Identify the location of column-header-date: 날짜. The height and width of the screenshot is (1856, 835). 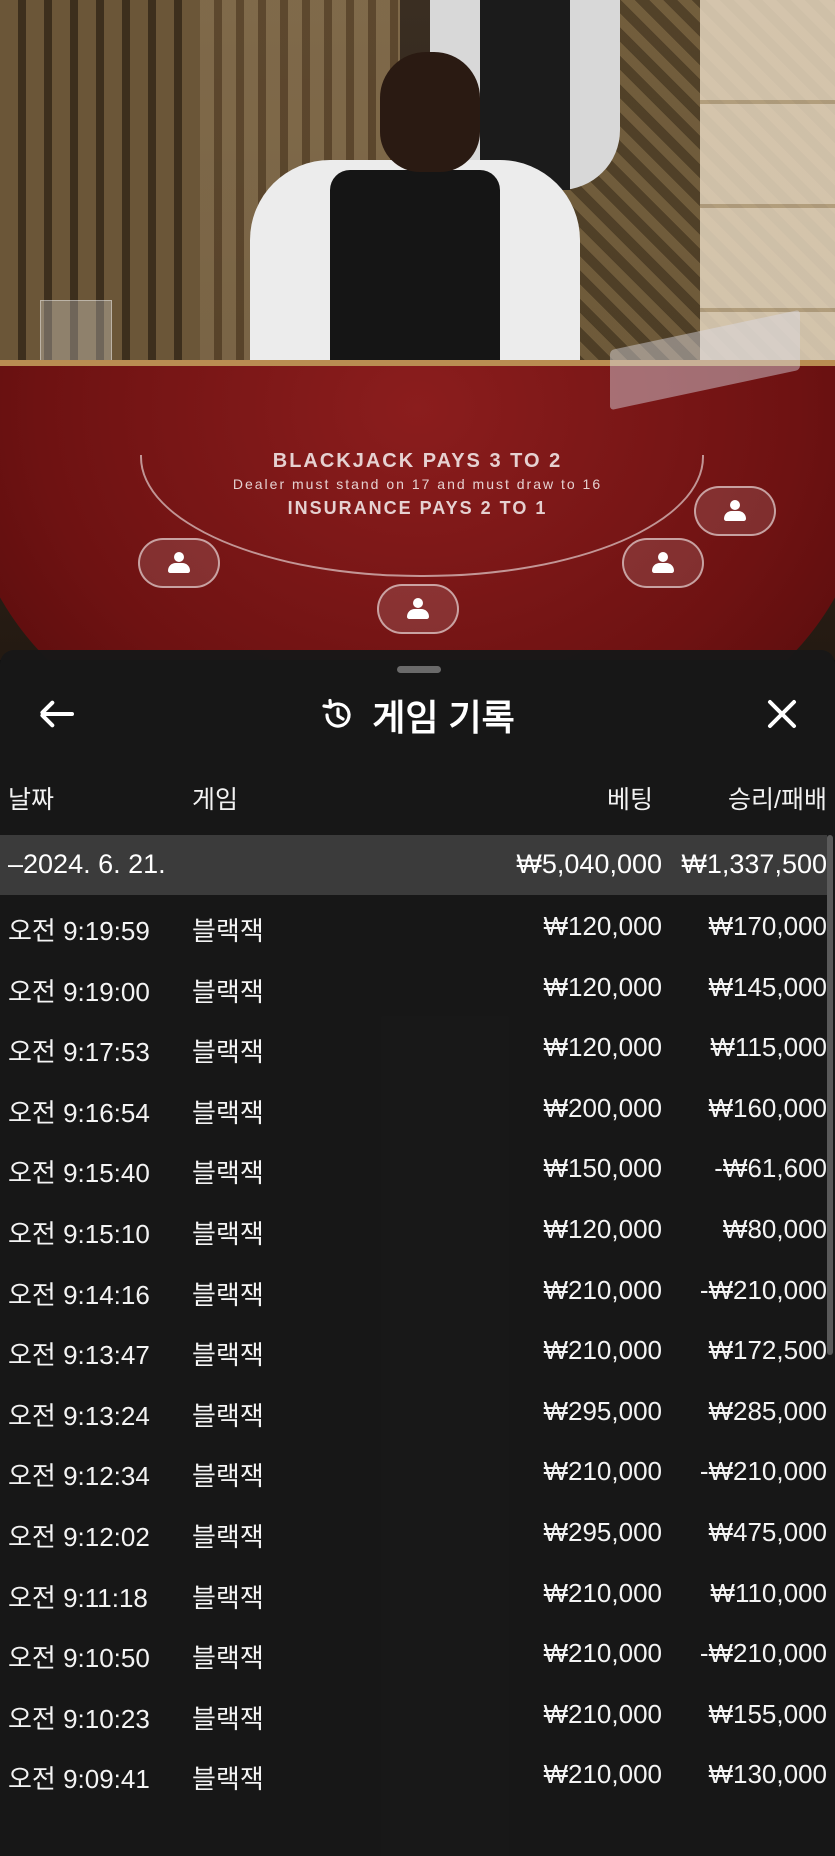
(31, 800).